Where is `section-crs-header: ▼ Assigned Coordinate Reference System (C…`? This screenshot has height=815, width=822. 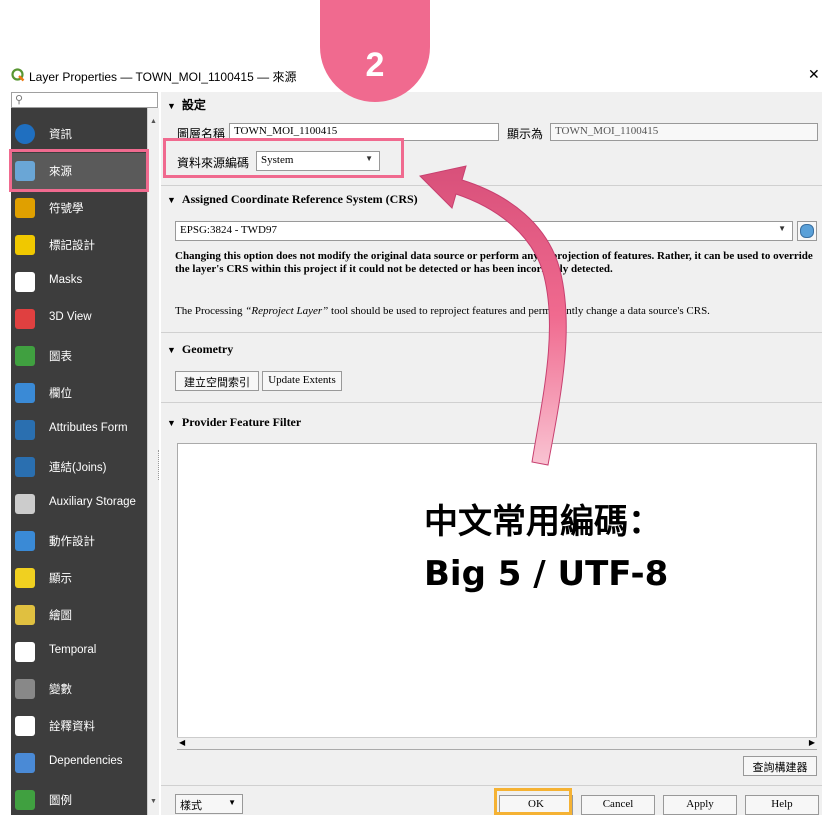
section-crs-header: ▼ Assigned Coordinate Reference System (C… is located at coordinates (292, 199).